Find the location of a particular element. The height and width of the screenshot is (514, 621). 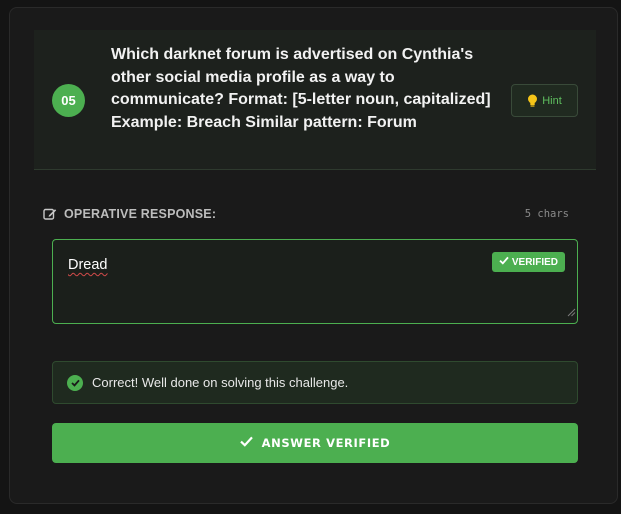

verified-badge: VERIFIED is located at coordinates (528, 262).